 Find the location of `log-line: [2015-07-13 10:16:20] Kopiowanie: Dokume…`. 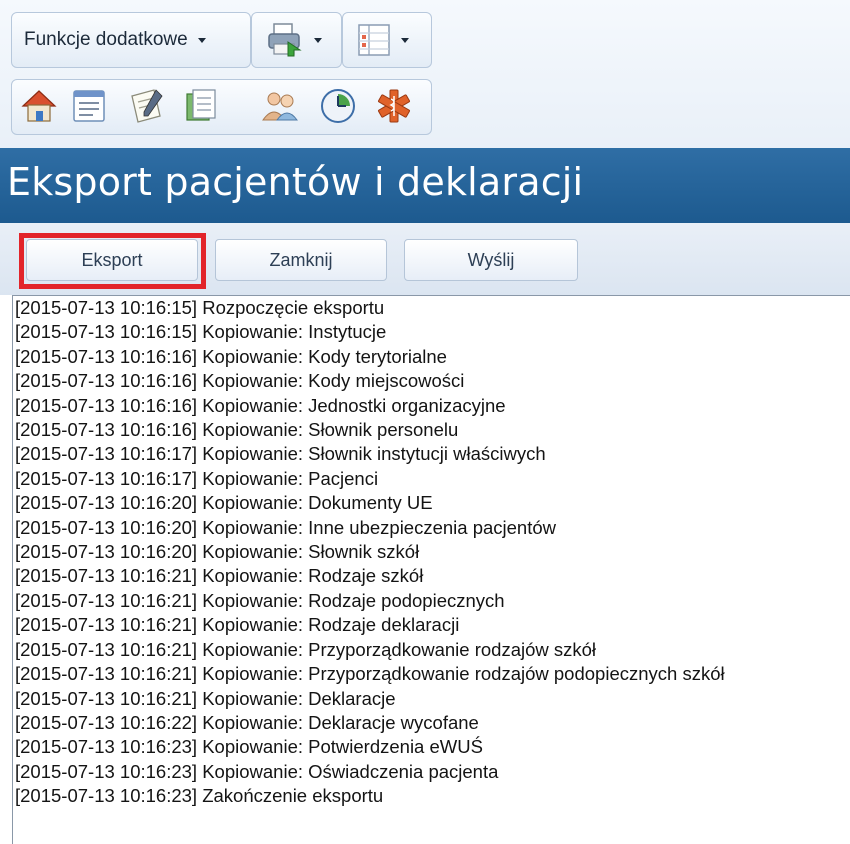

log-line: [2015-07-13 10:16:20] Kopiowanie: Dokume… is located at coordinates (224, 503).